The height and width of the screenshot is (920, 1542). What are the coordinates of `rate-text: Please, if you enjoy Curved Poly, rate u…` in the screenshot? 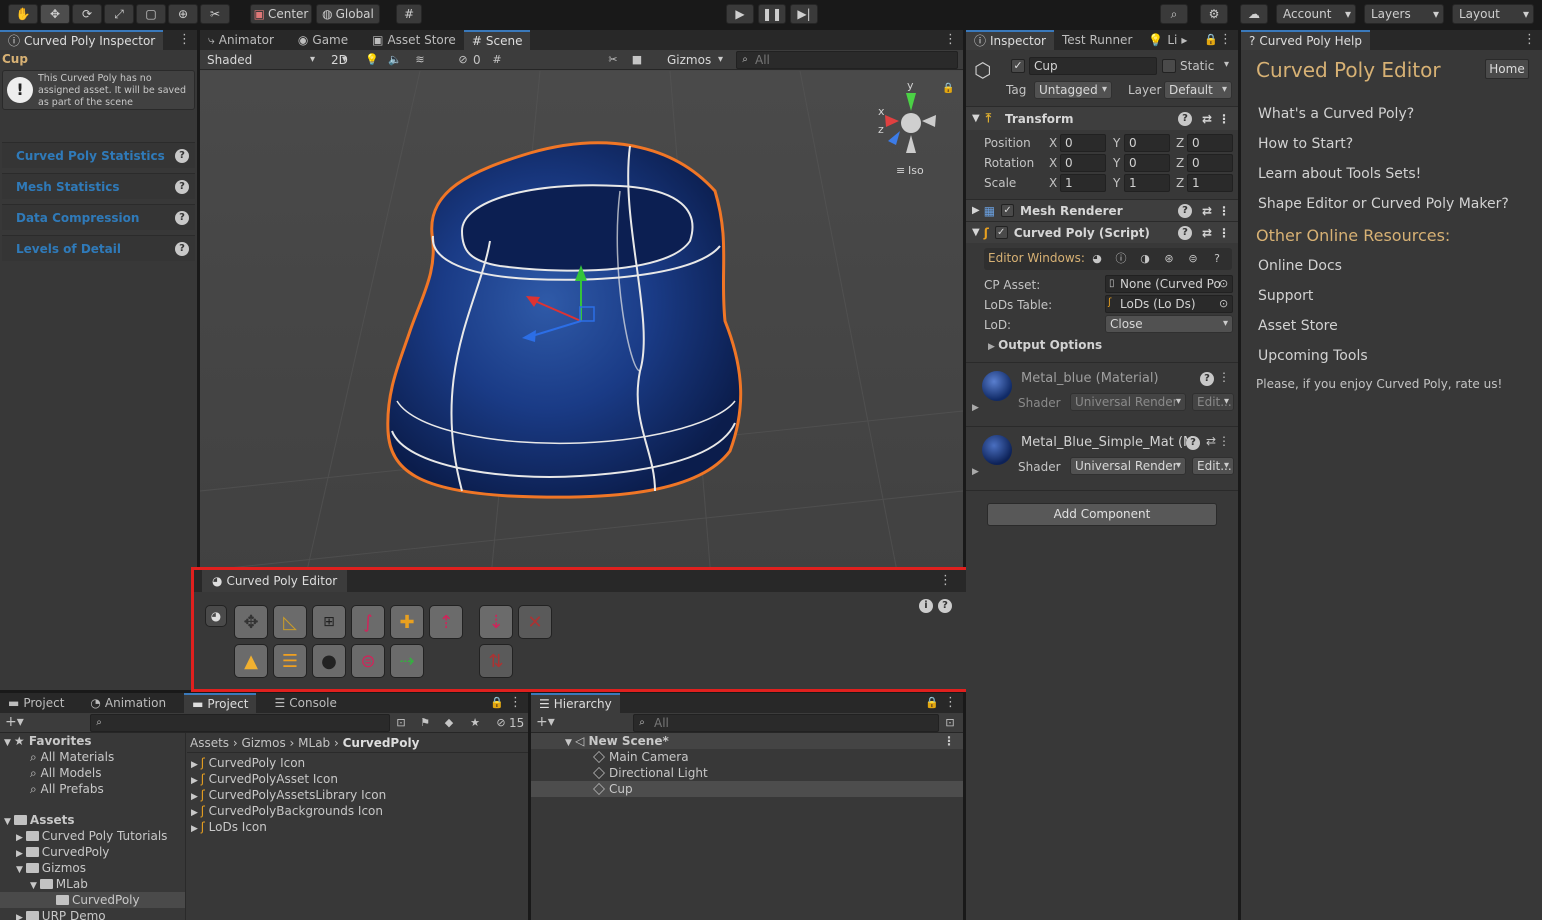 It's located at (1379, 384).